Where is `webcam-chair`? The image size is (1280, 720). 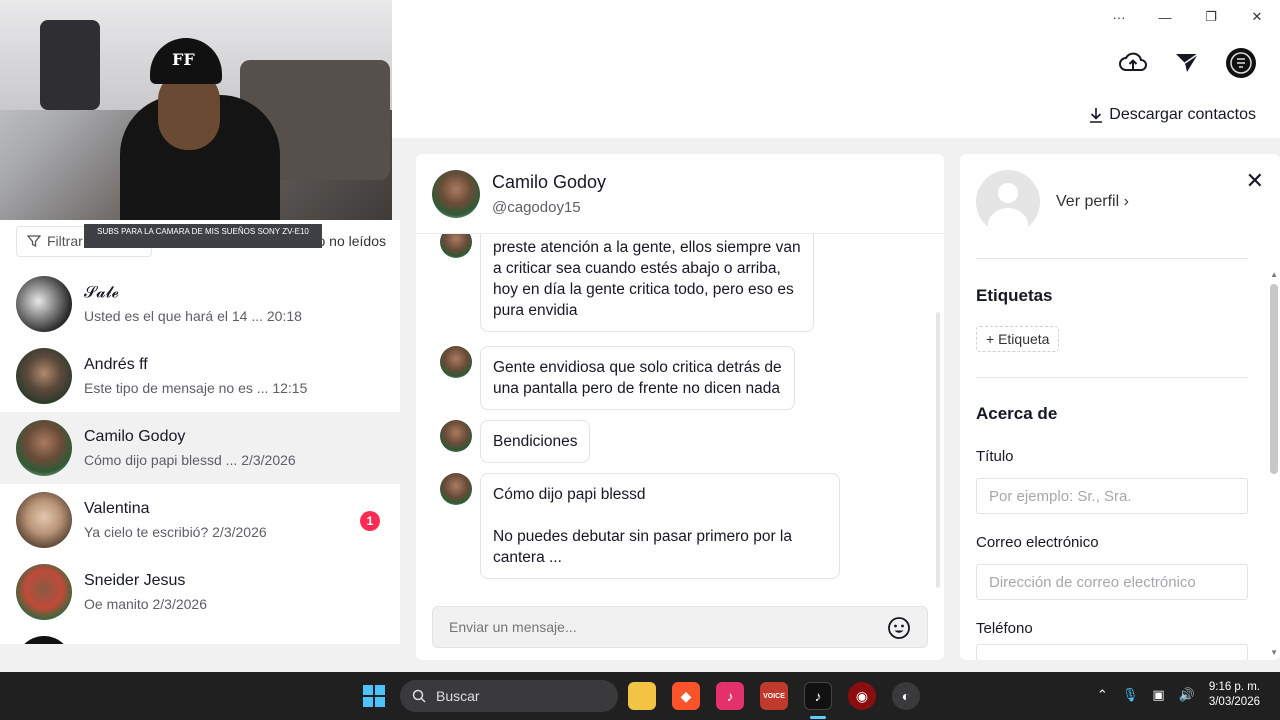
webcam-chair is located at coordinates (70, 65).